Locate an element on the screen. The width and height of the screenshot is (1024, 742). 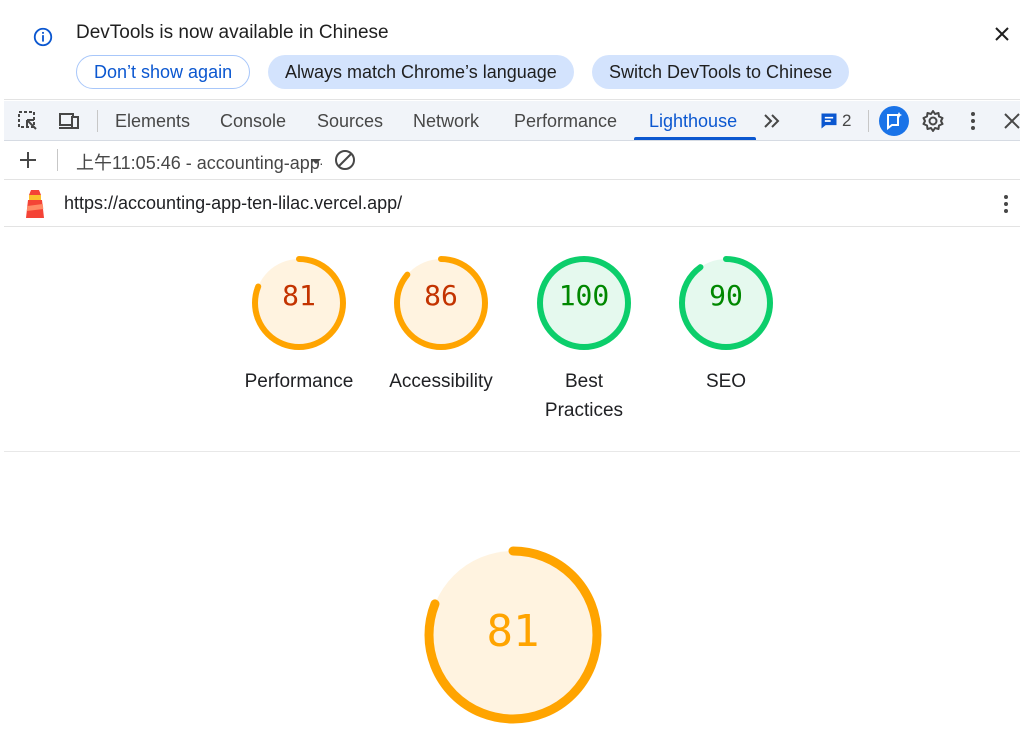
gauge-label: Best Practices is located at coordinates (584, 396).